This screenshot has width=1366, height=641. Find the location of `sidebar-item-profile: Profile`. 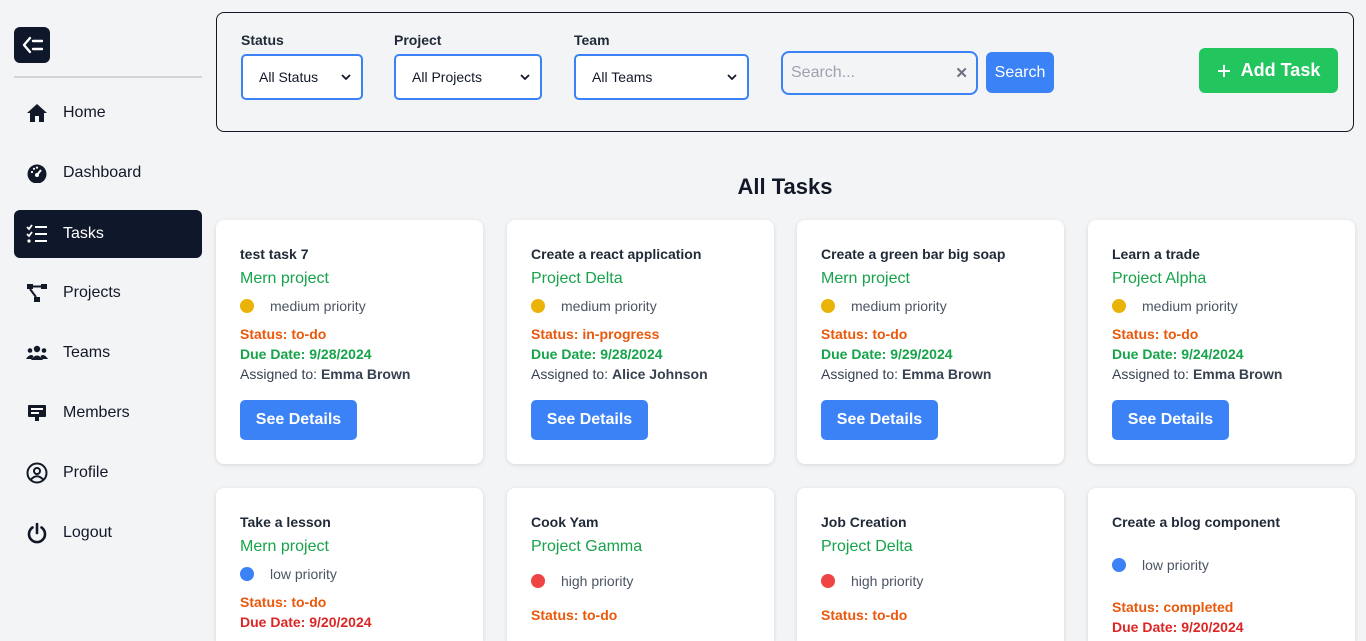

sidebar-item-profile: Profile is located at coordinates (108, 473).